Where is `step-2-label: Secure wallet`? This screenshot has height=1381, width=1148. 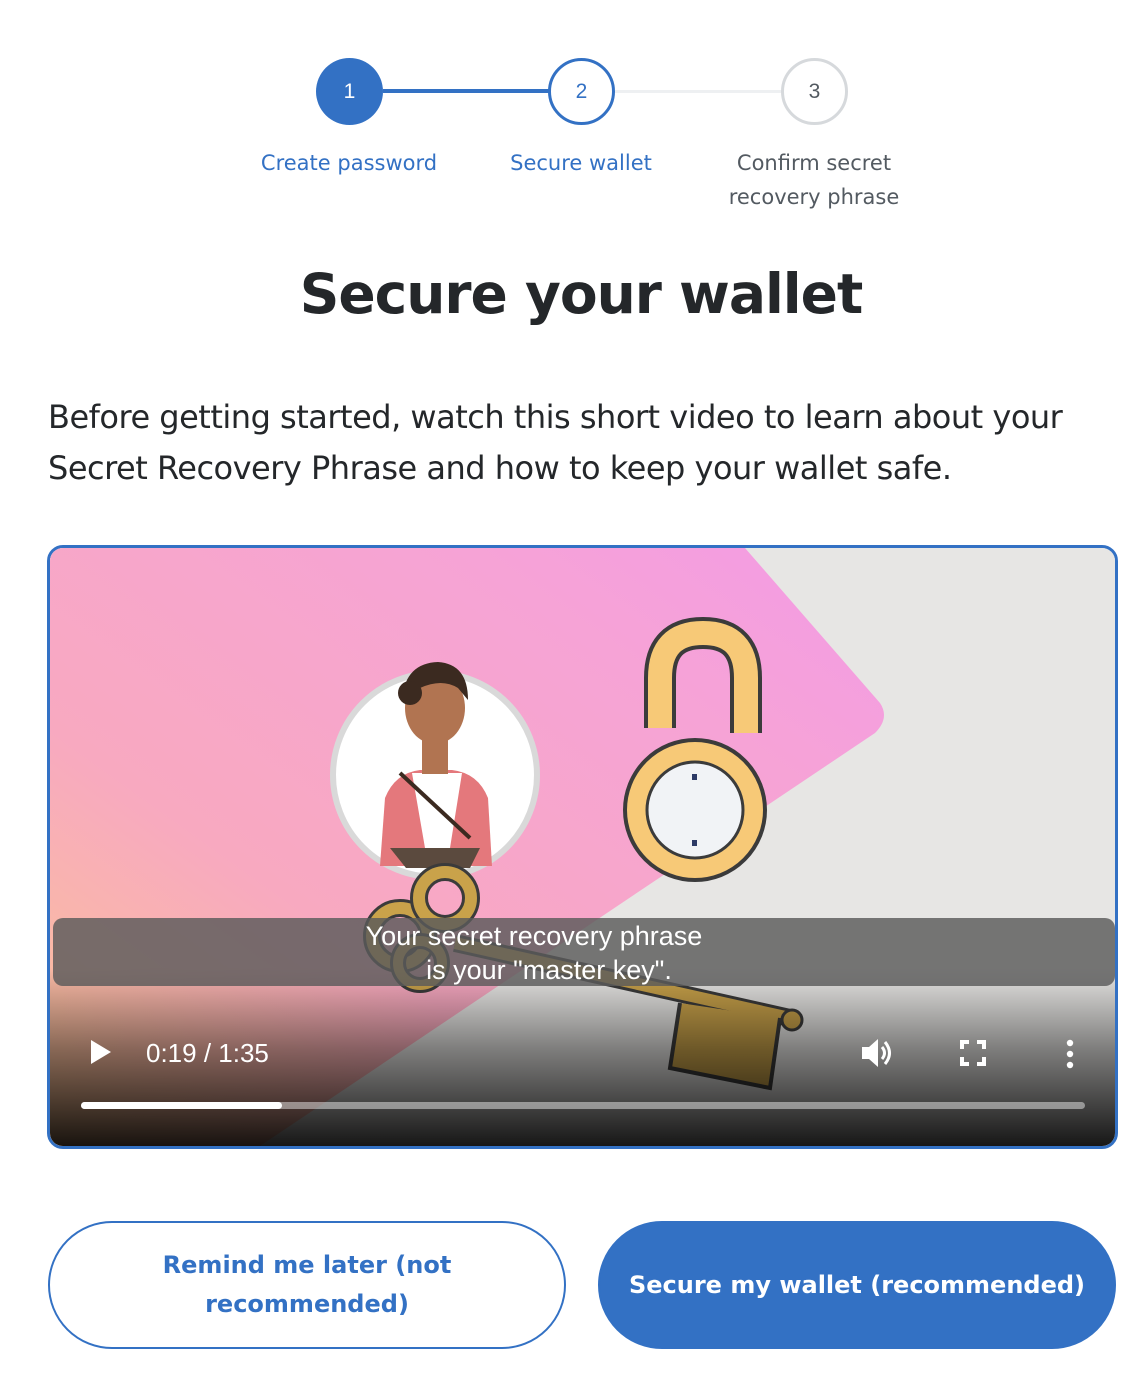
step-2-label: Secure wallet is located at coordinates (581, 163).